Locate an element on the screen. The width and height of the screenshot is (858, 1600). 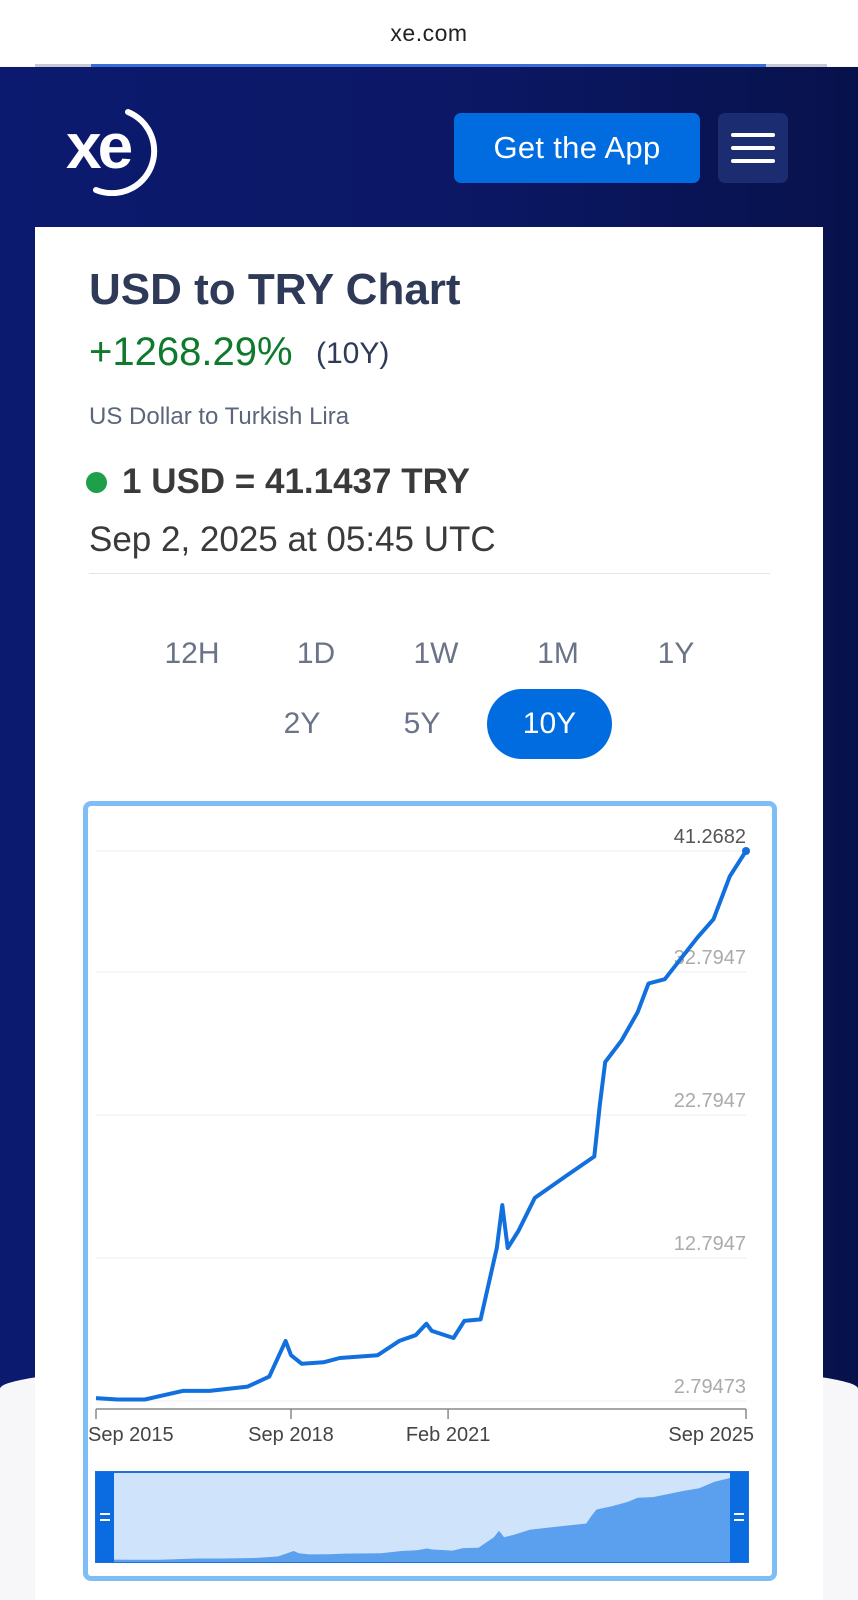
address-bar: xe.com is located at coordinates (429, 33).